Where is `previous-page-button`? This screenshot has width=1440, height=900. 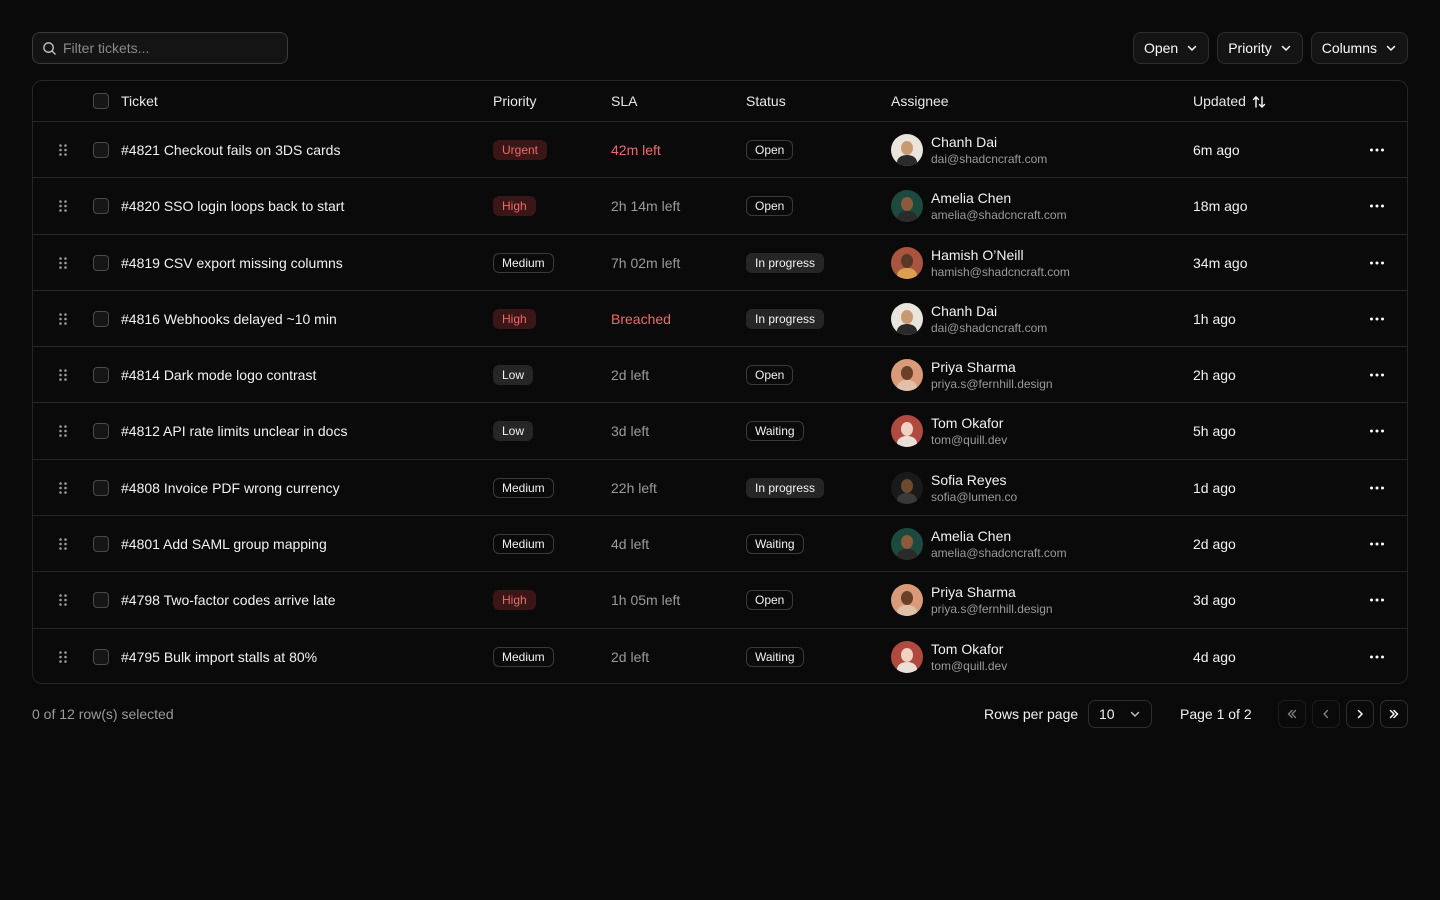
previous-page-button is located at coordinates (1326, 714).